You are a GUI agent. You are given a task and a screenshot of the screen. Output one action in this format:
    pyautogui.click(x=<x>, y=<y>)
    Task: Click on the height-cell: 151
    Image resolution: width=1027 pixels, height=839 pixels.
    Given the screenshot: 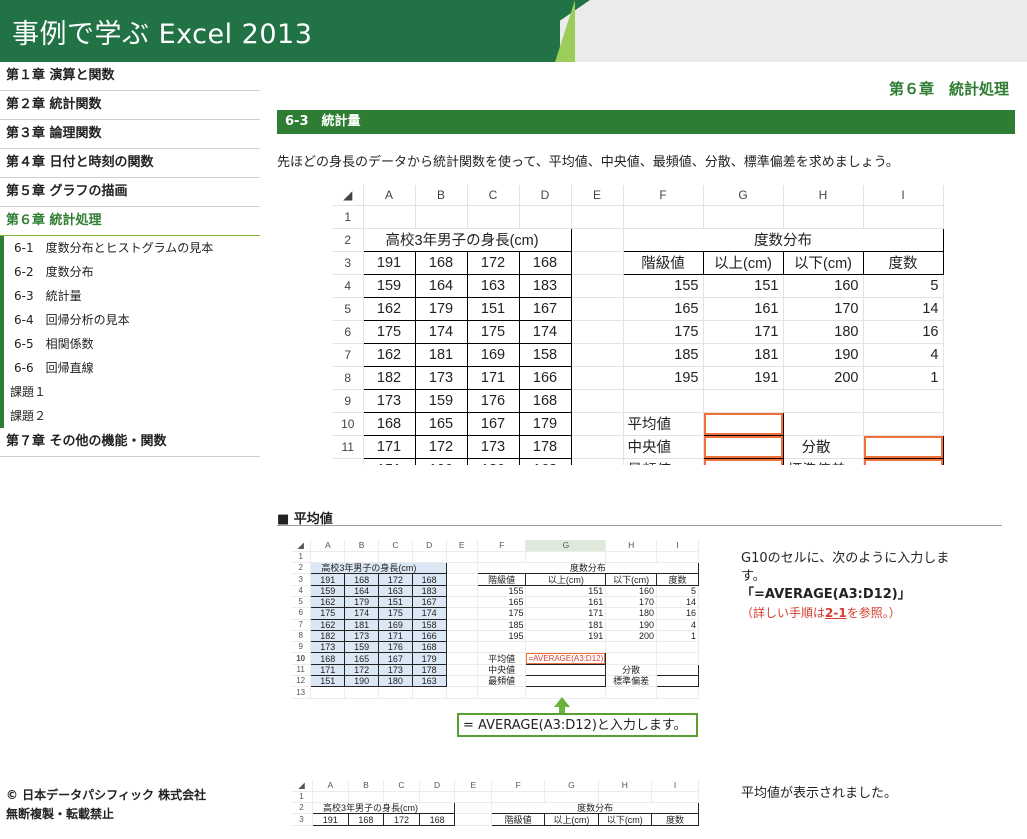 What is the action you would take?
    pyautogui.click(x=395, y=602)
    